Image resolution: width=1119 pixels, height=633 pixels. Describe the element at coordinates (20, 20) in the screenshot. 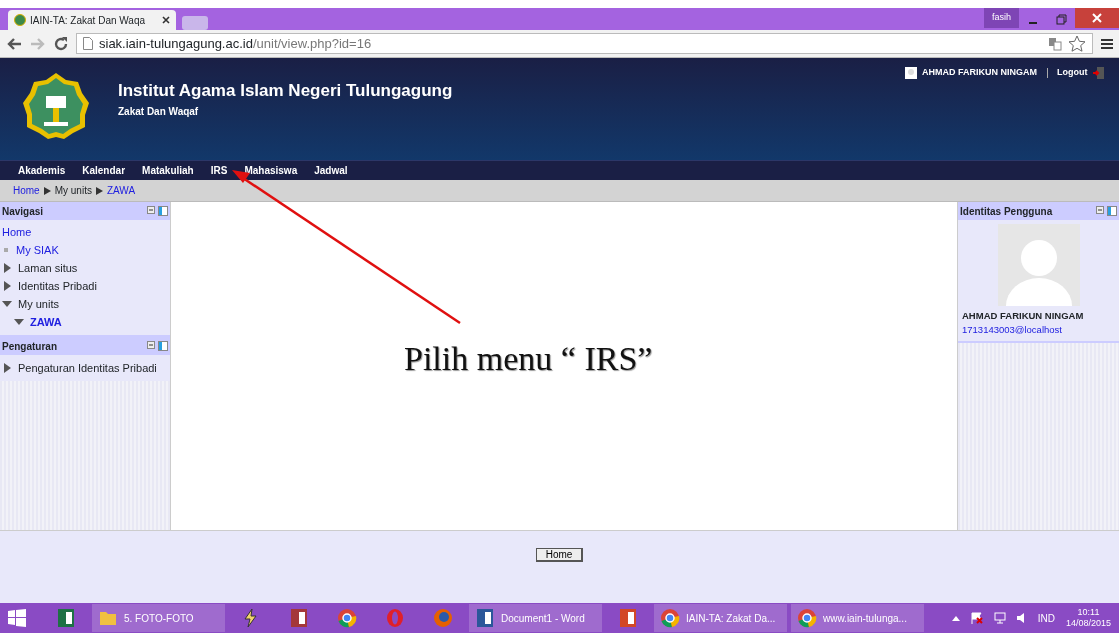

I see `favicon-icon` at that location.